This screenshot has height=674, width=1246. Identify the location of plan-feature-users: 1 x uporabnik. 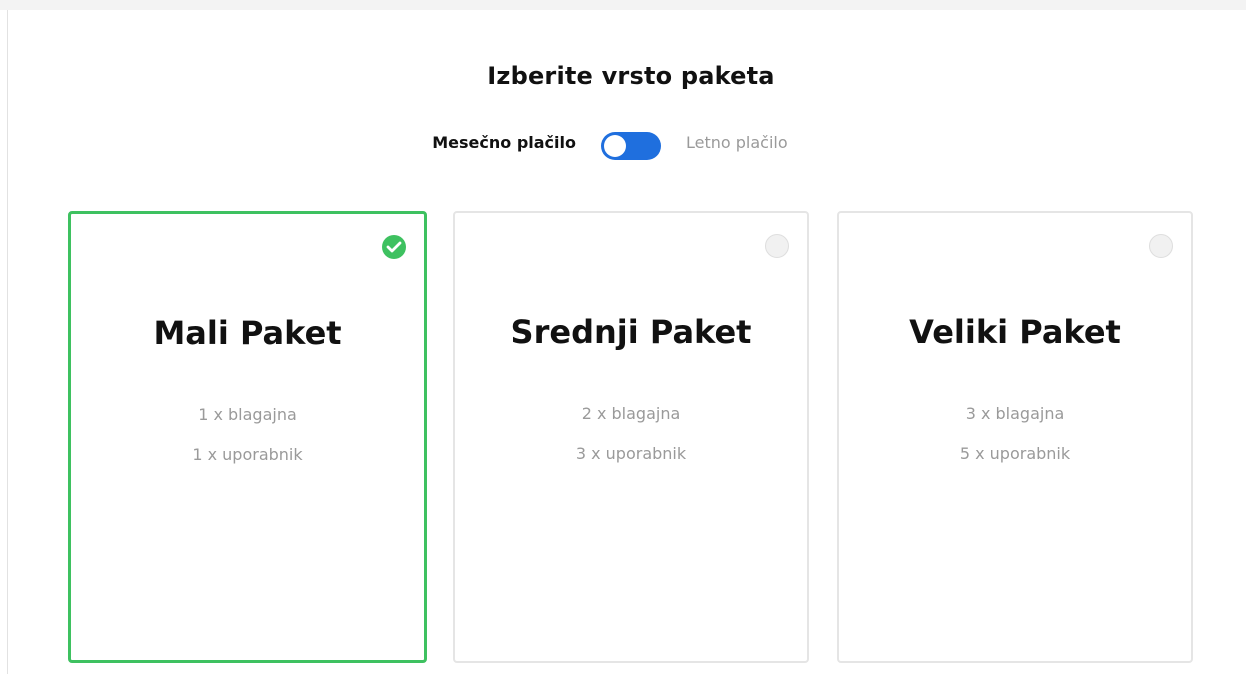
(247, 454).